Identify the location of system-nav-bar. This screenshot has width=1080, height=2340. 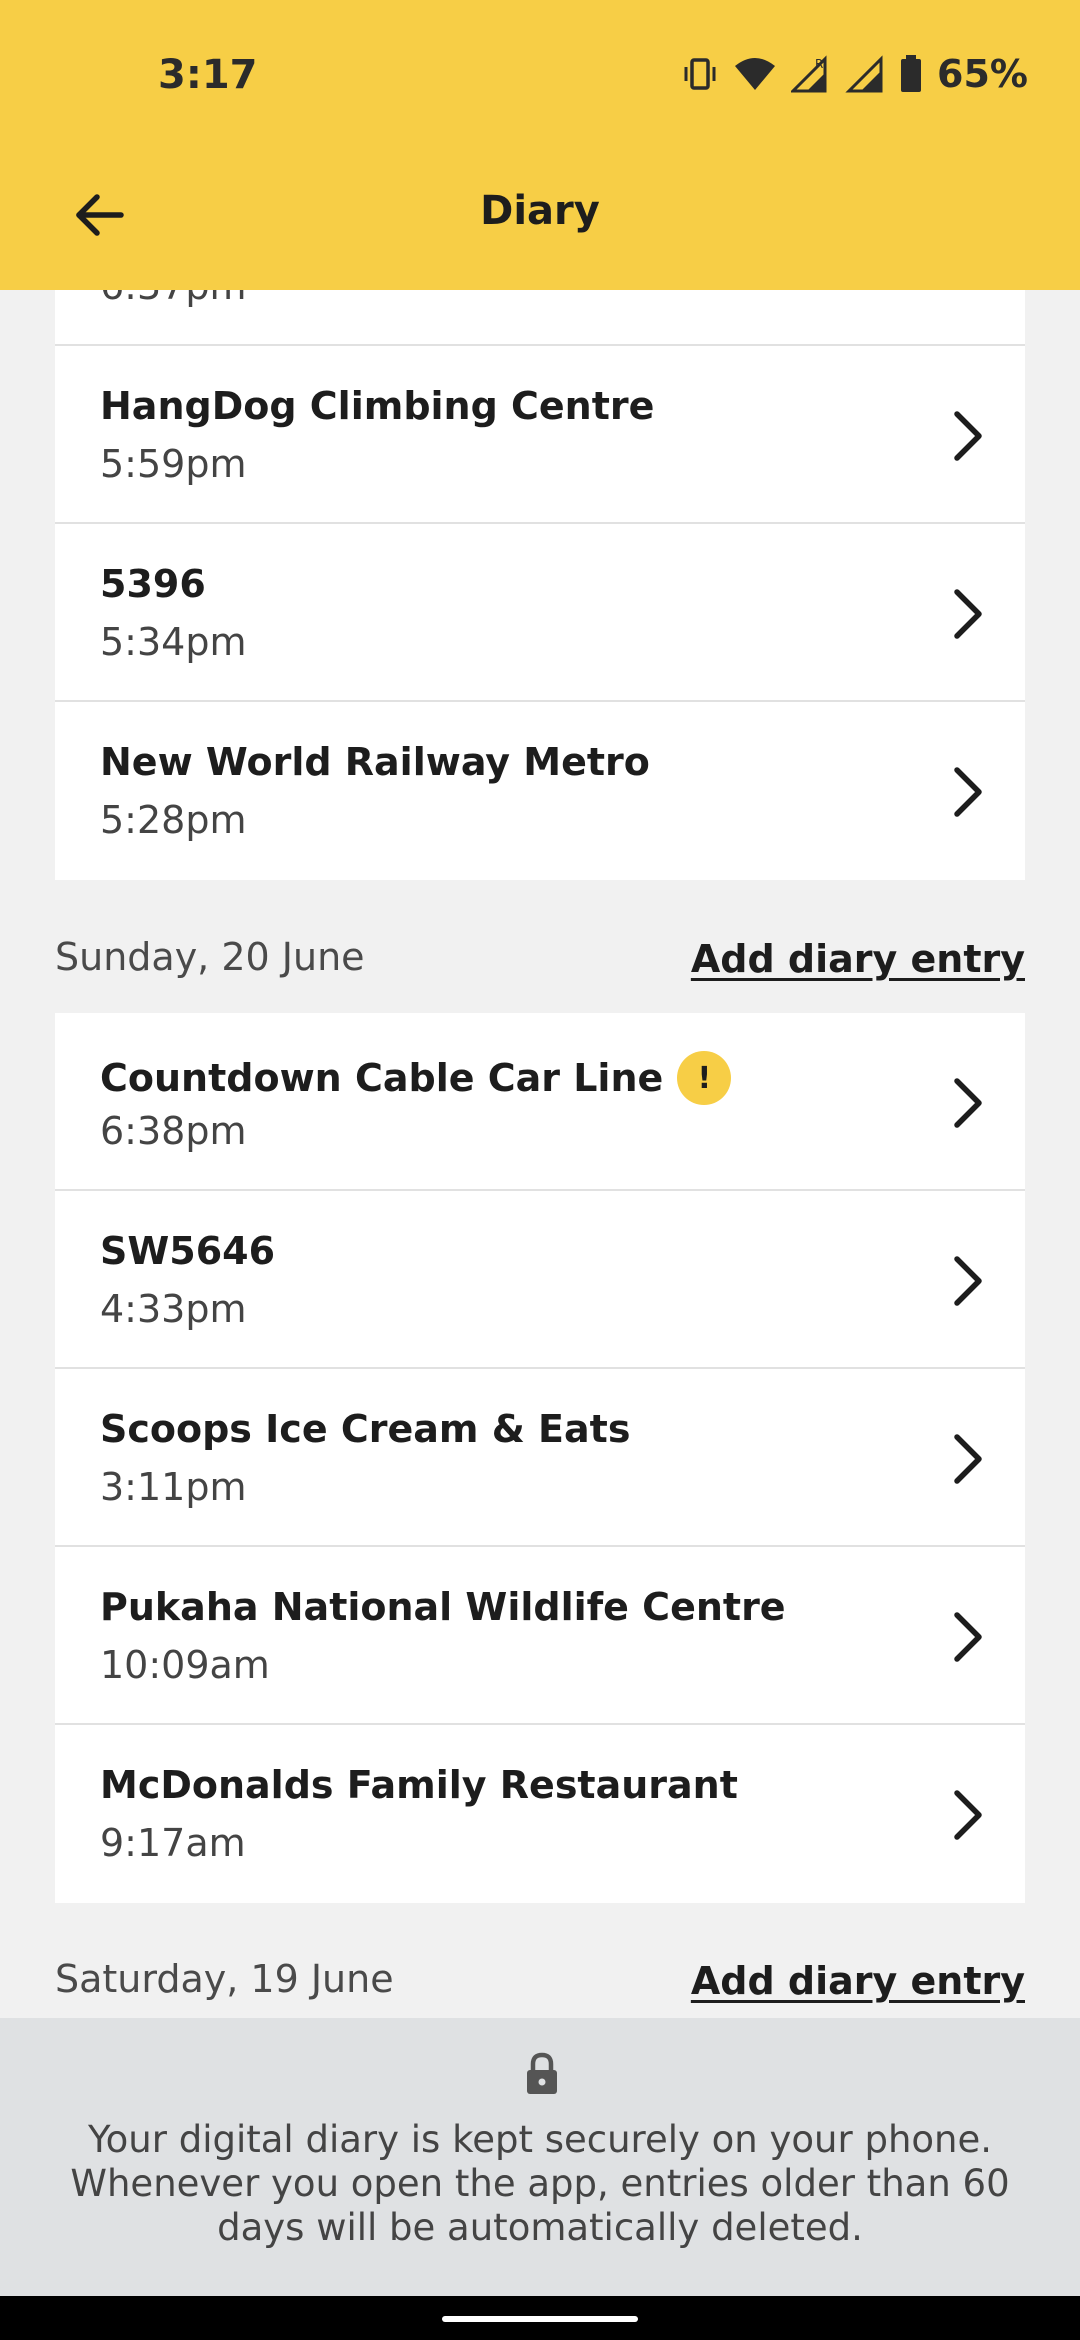
(540, 2318).